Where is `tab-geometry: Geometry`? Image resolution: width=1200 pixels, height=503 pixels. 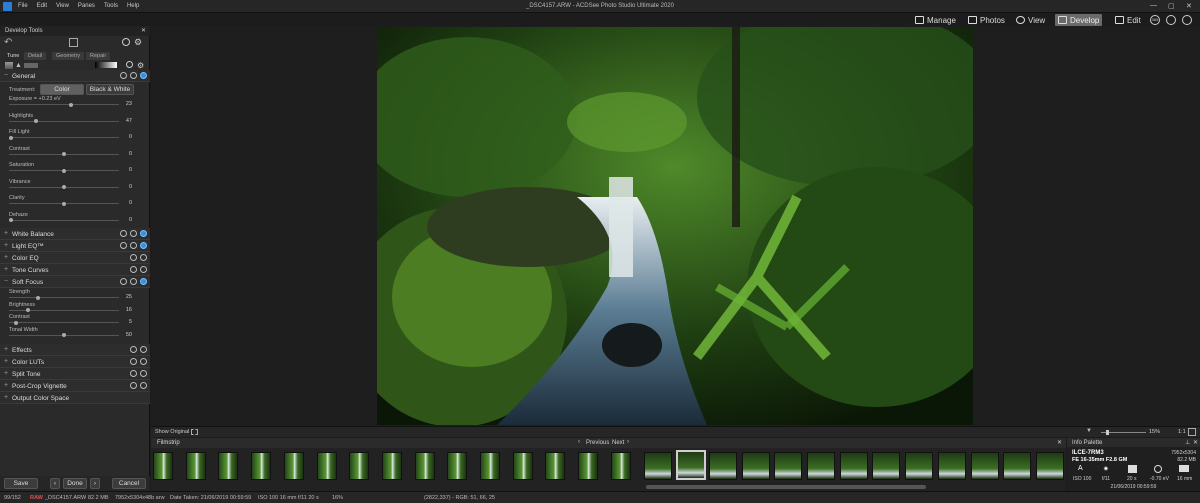
tab-geometry: Geometry is located at coordinates (68, 56).